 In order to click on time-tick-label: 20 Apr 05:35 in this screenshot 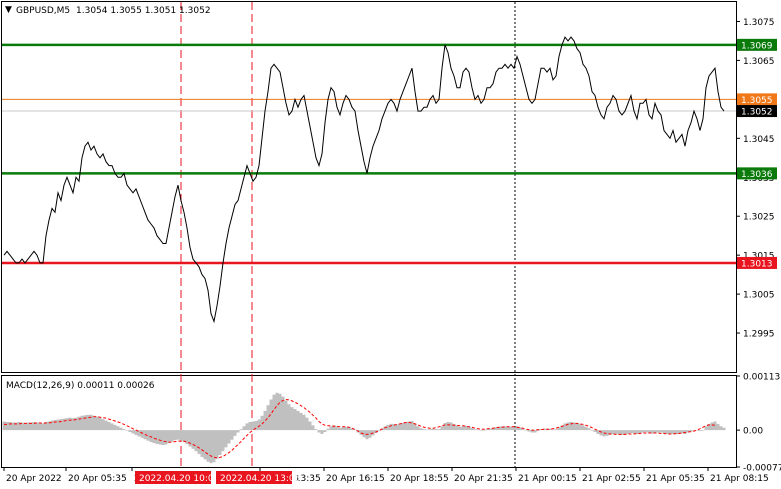, I will do `click(97, 479)`.